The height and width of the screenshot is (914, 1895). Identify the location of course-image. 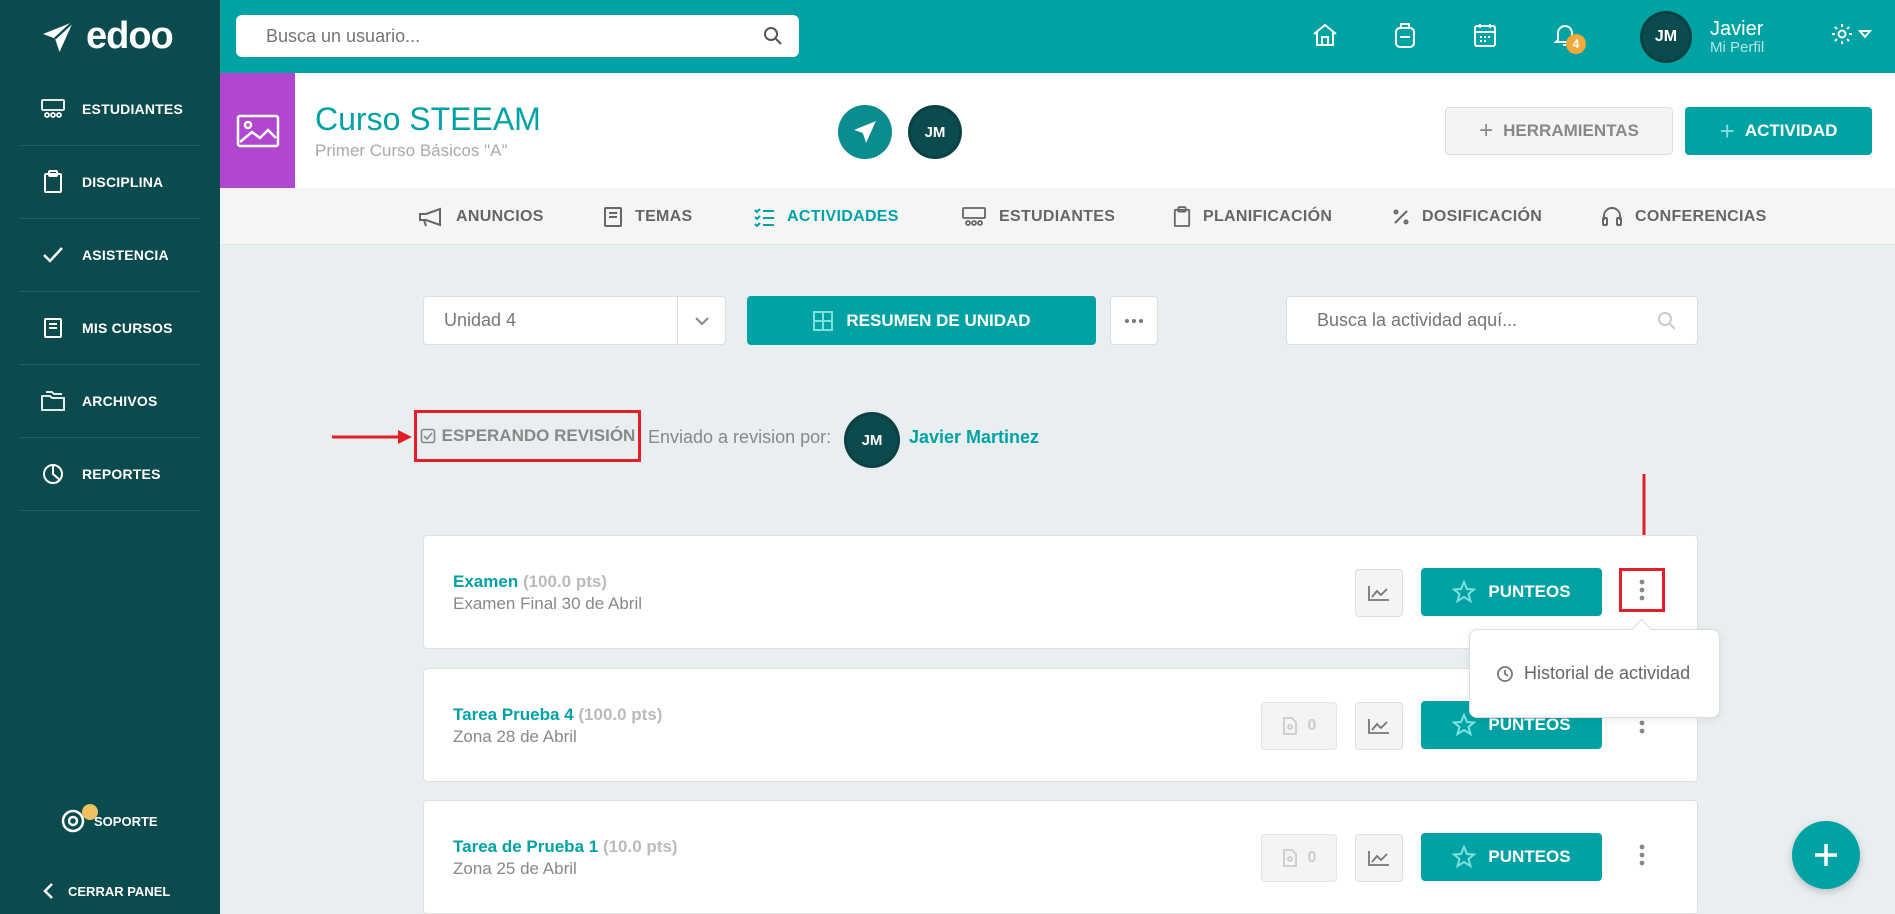
(257, 130).